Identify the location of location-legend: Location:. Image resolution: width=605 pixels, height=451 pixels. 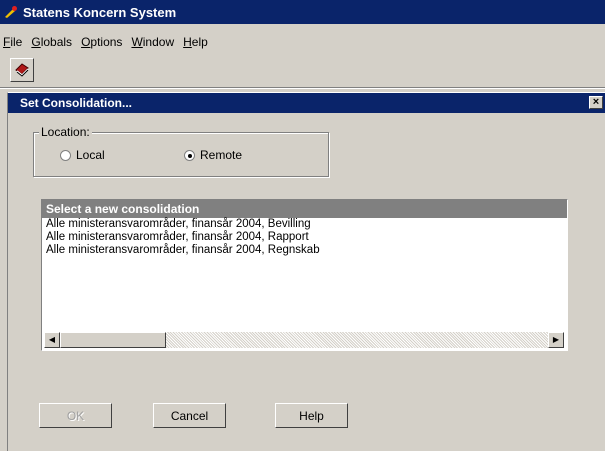
(65, 132).